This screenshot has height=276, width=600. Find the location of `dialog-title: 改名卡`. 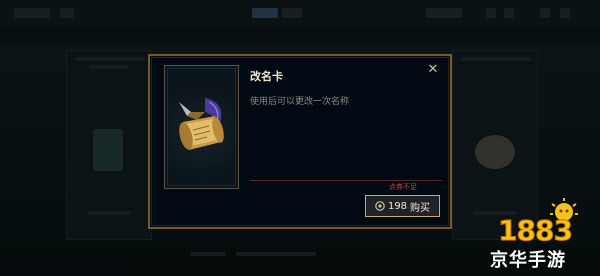

dialog-title: 改名卡 is located at coordinates (266, 76).